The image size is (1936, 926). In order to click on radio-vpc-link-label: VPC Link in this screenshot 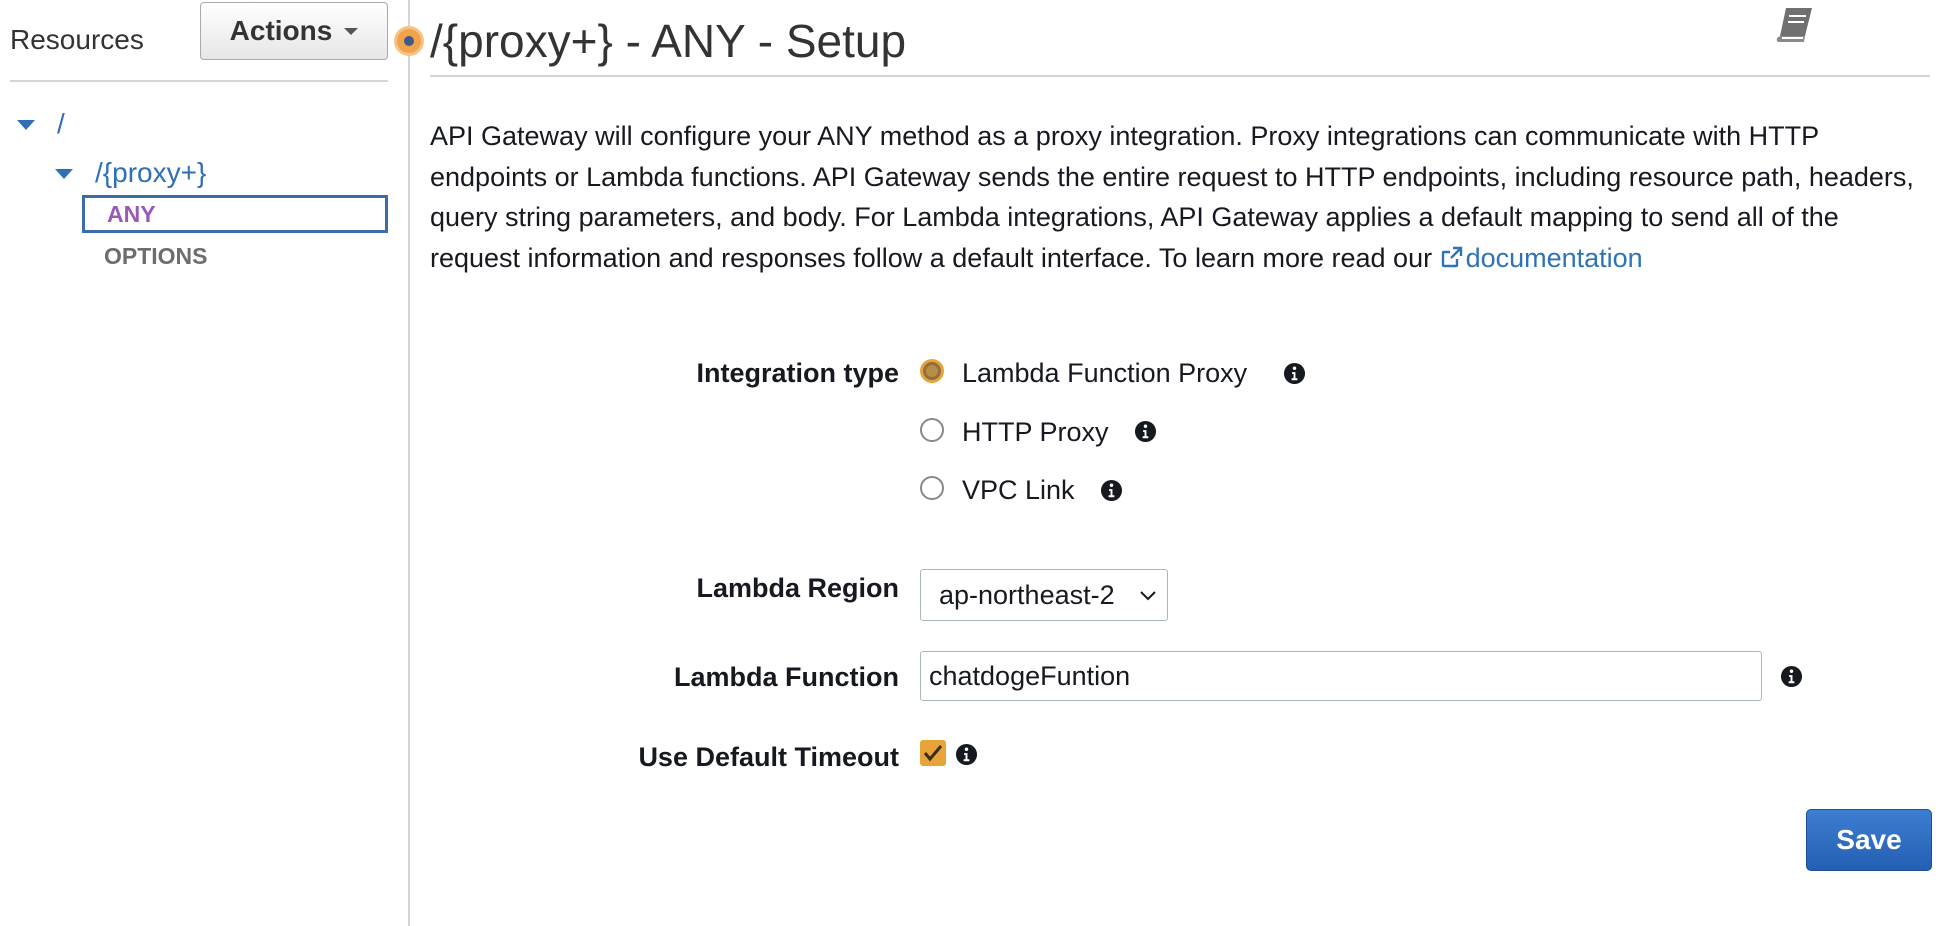, I will do `click(1018, 490)`.